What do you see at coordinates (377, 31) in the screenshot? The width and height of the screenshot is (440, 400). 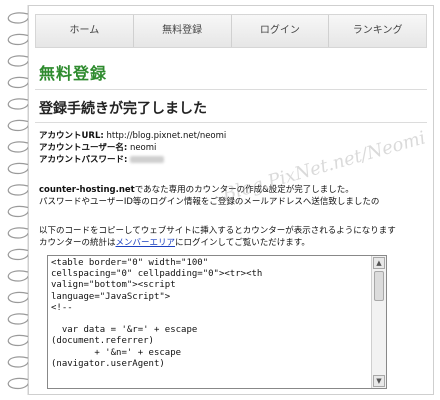 I see `nav-item-ranking: ランキング` at bounding box center [377, 31].